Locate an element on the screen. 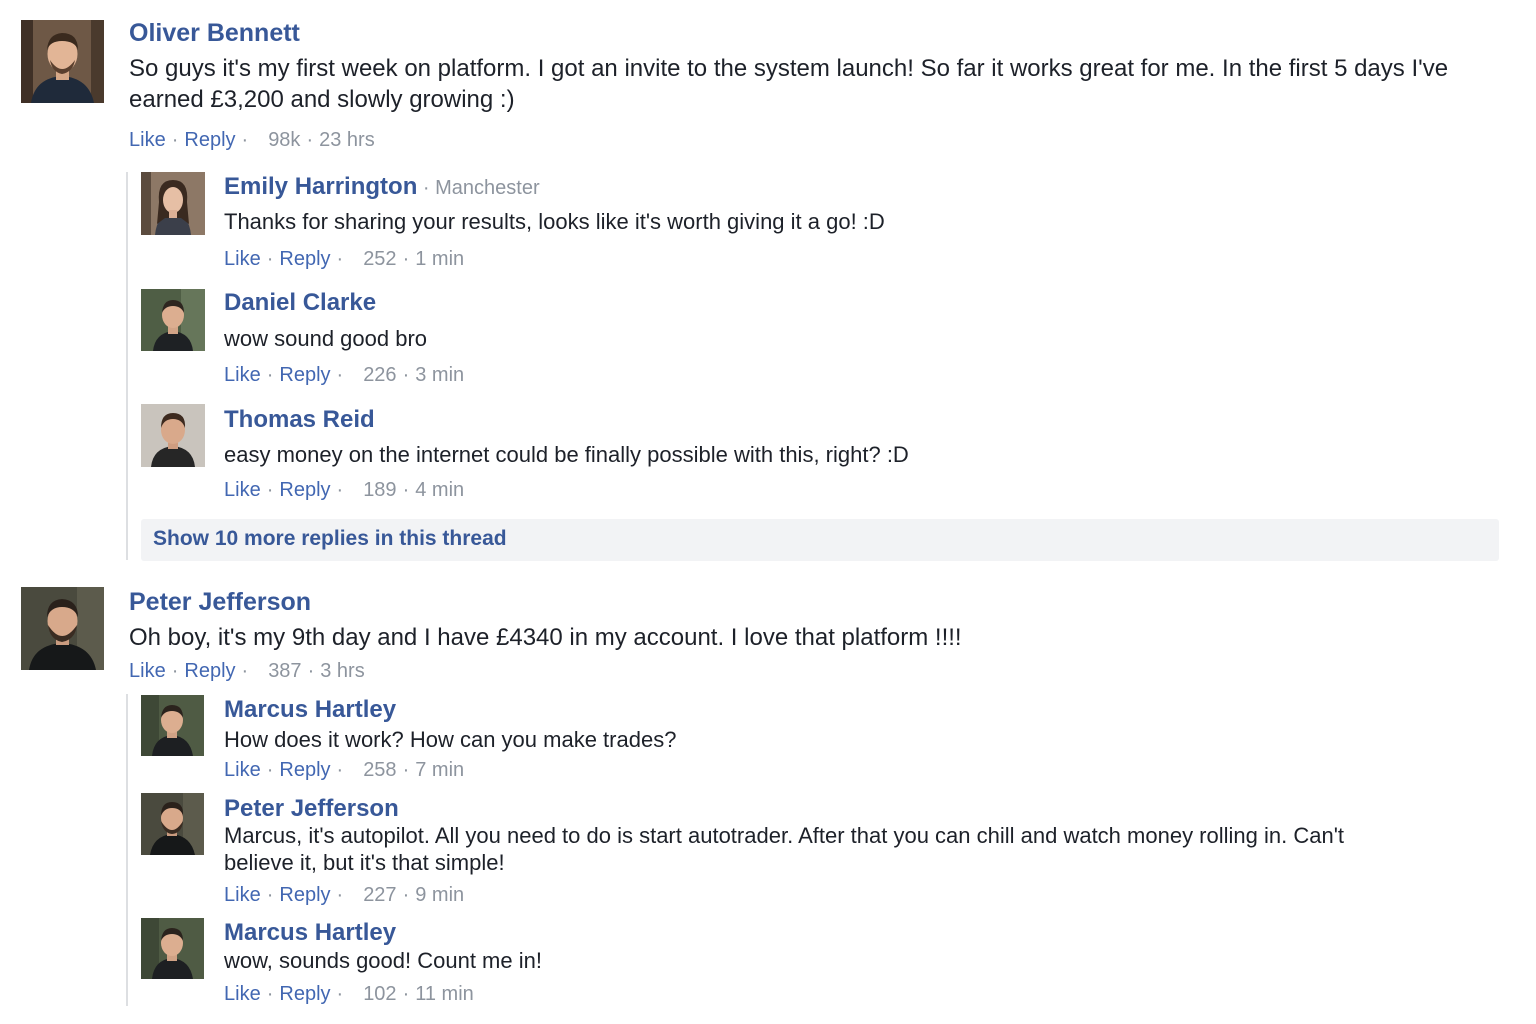 The width and height of the screenshot is (1536, 1024). like-count: 226 is located at coordinates (380, 375).